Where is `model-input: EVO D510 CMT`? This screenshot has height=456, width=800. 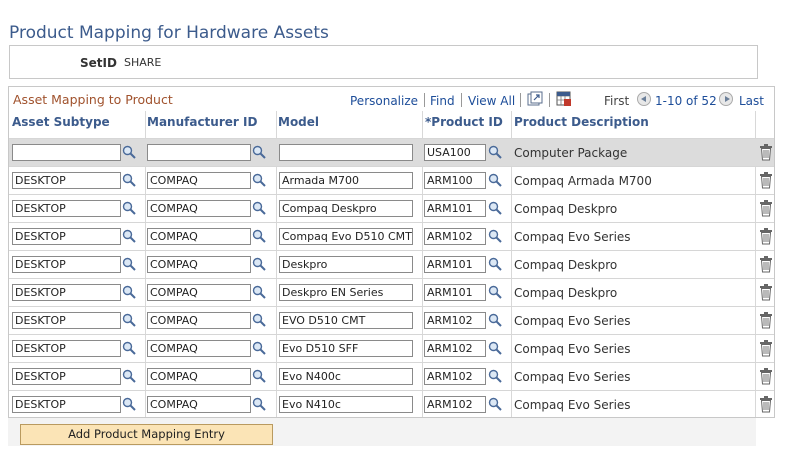 model-input: EVO D510 CMT is located at coordinates (346, 320).